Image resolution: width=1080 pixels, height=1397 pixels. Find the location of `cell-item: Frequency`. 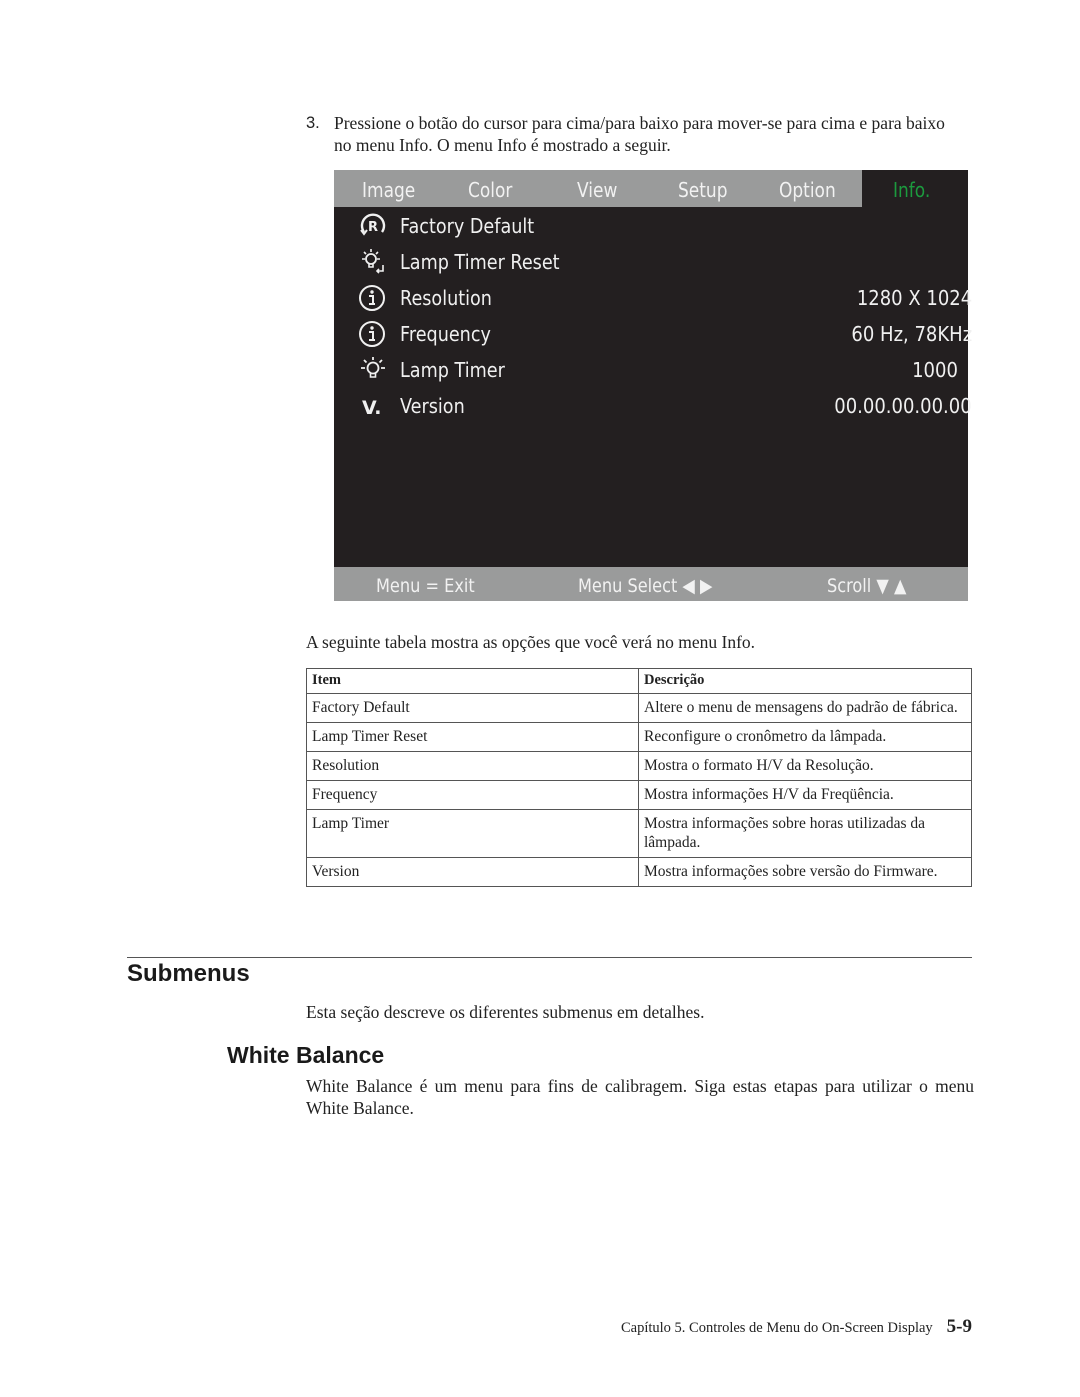

cell-item: Frequency is located at coordinates (472, 795).